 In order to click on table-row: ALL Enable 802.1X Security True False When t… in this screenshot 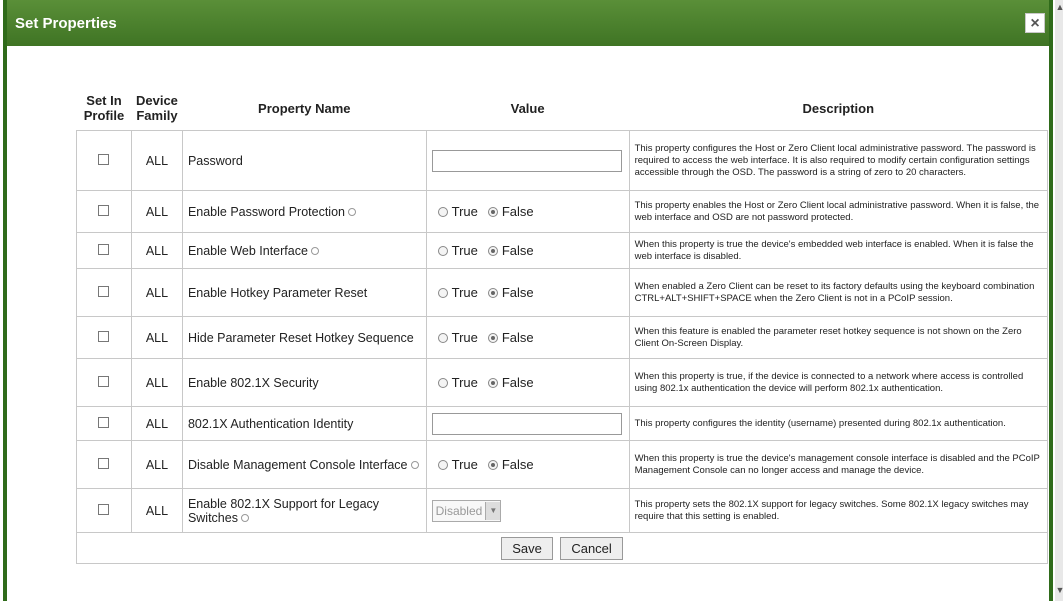, I will do `click(562, 382)`.